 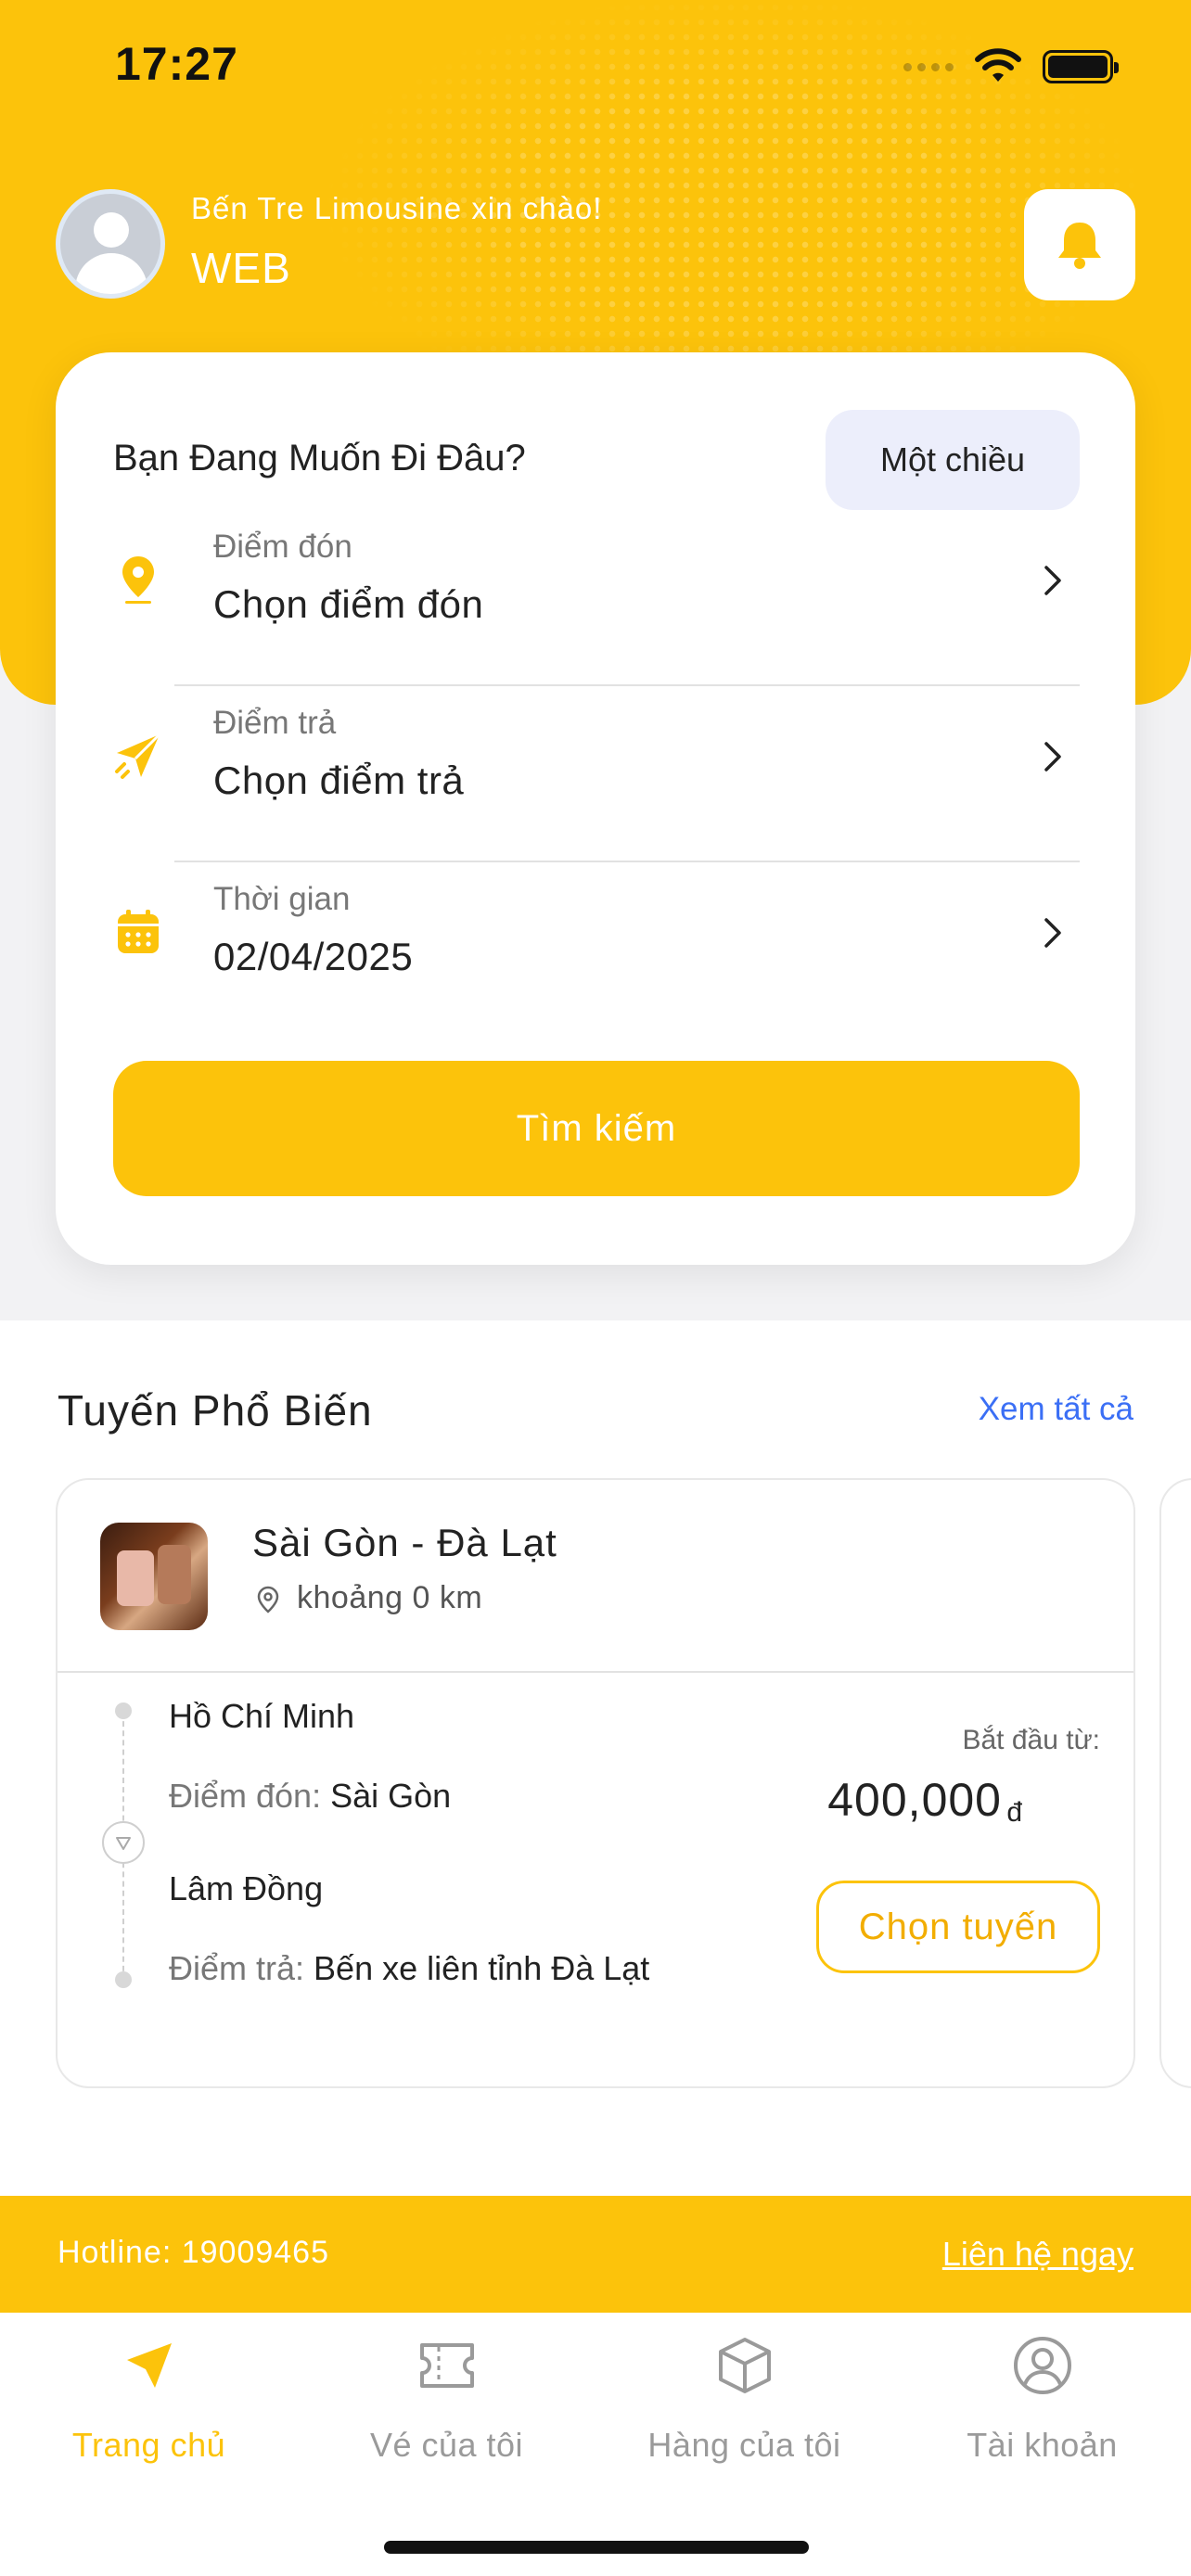 I want to click on dropoff-value: Chọn điểm trả, so click(x=339, y=780).